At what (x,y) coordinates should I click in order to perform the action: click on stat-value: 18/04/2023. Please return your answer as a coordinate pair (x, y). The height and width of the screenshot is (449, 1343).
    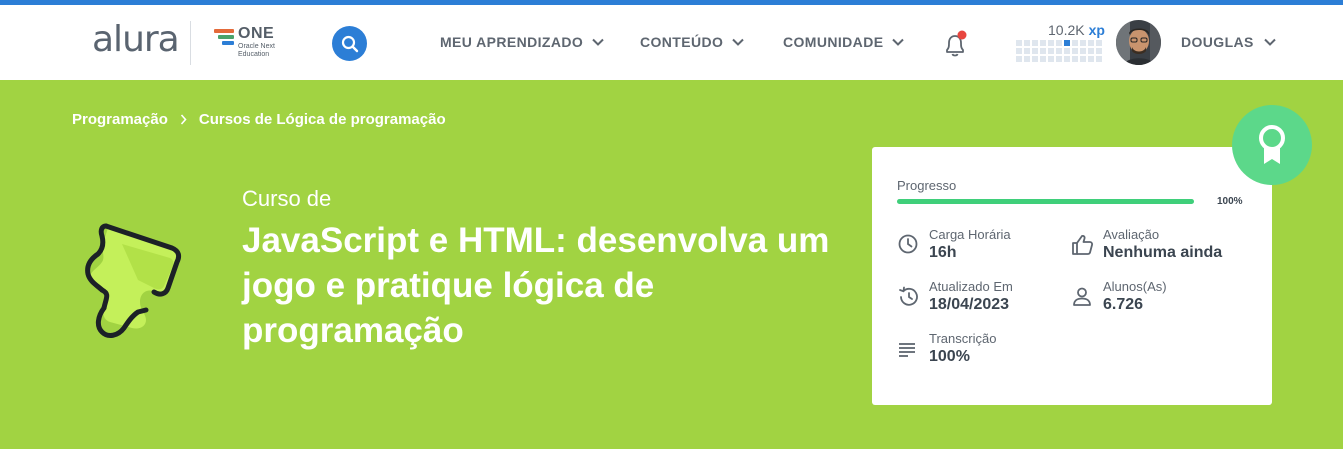
    Looking at the image, I should click on (969, 304).